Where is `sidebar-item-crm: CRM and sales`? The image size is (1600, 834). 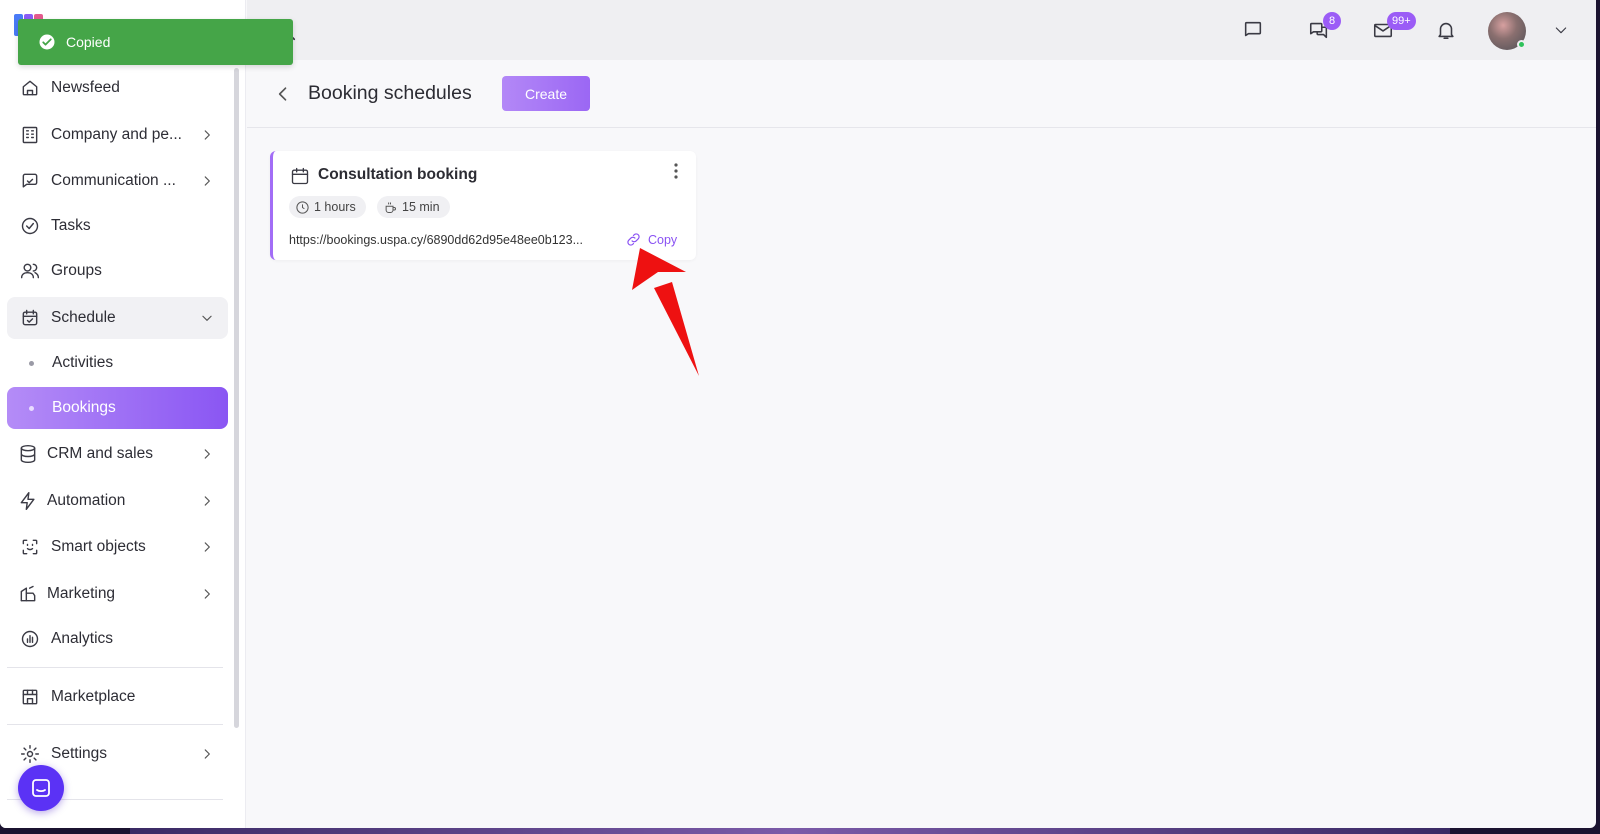 sidebar-item-crm: CRM and sales is located at coordinates (117, 454).